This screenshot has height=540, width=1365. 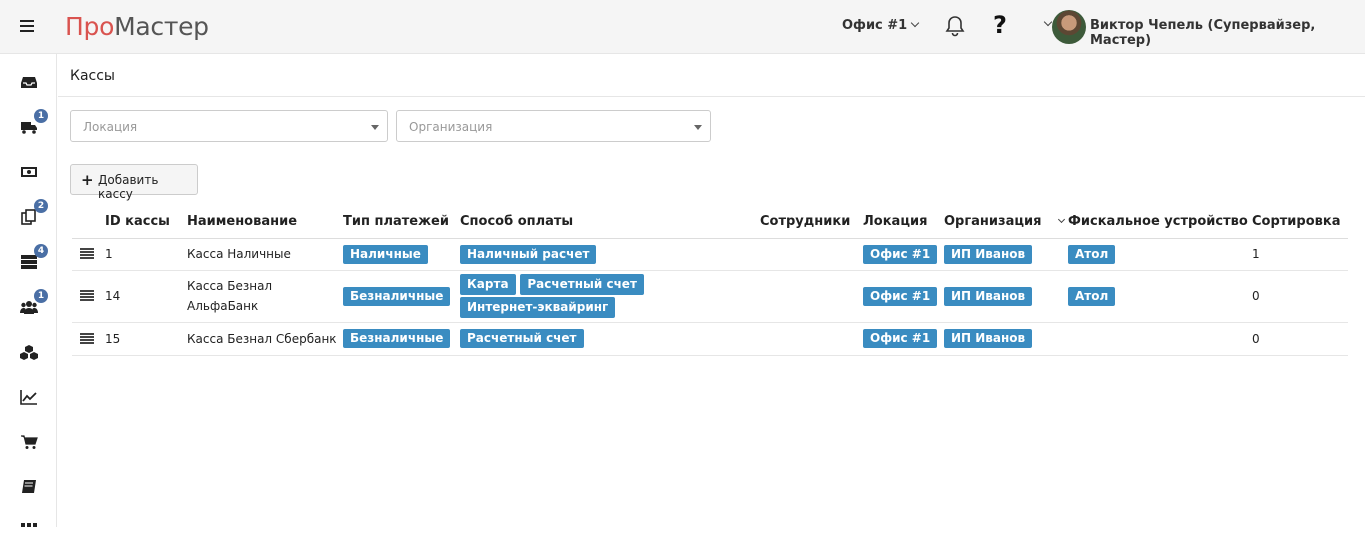 What do you see at coordinates (265, 339) in the screenshot?
I see `cell-name: Касса Безнал Сбербанк` at bounding box center [265, 339].